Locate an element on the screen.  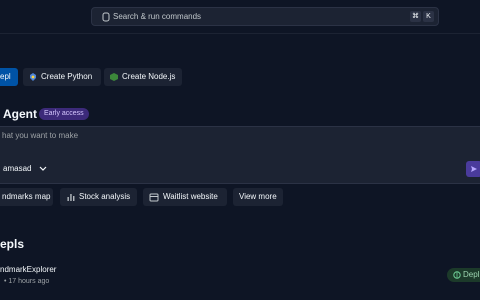
suggestion-stock-analysis: Stock analysis is located at coordinates (98, 197).